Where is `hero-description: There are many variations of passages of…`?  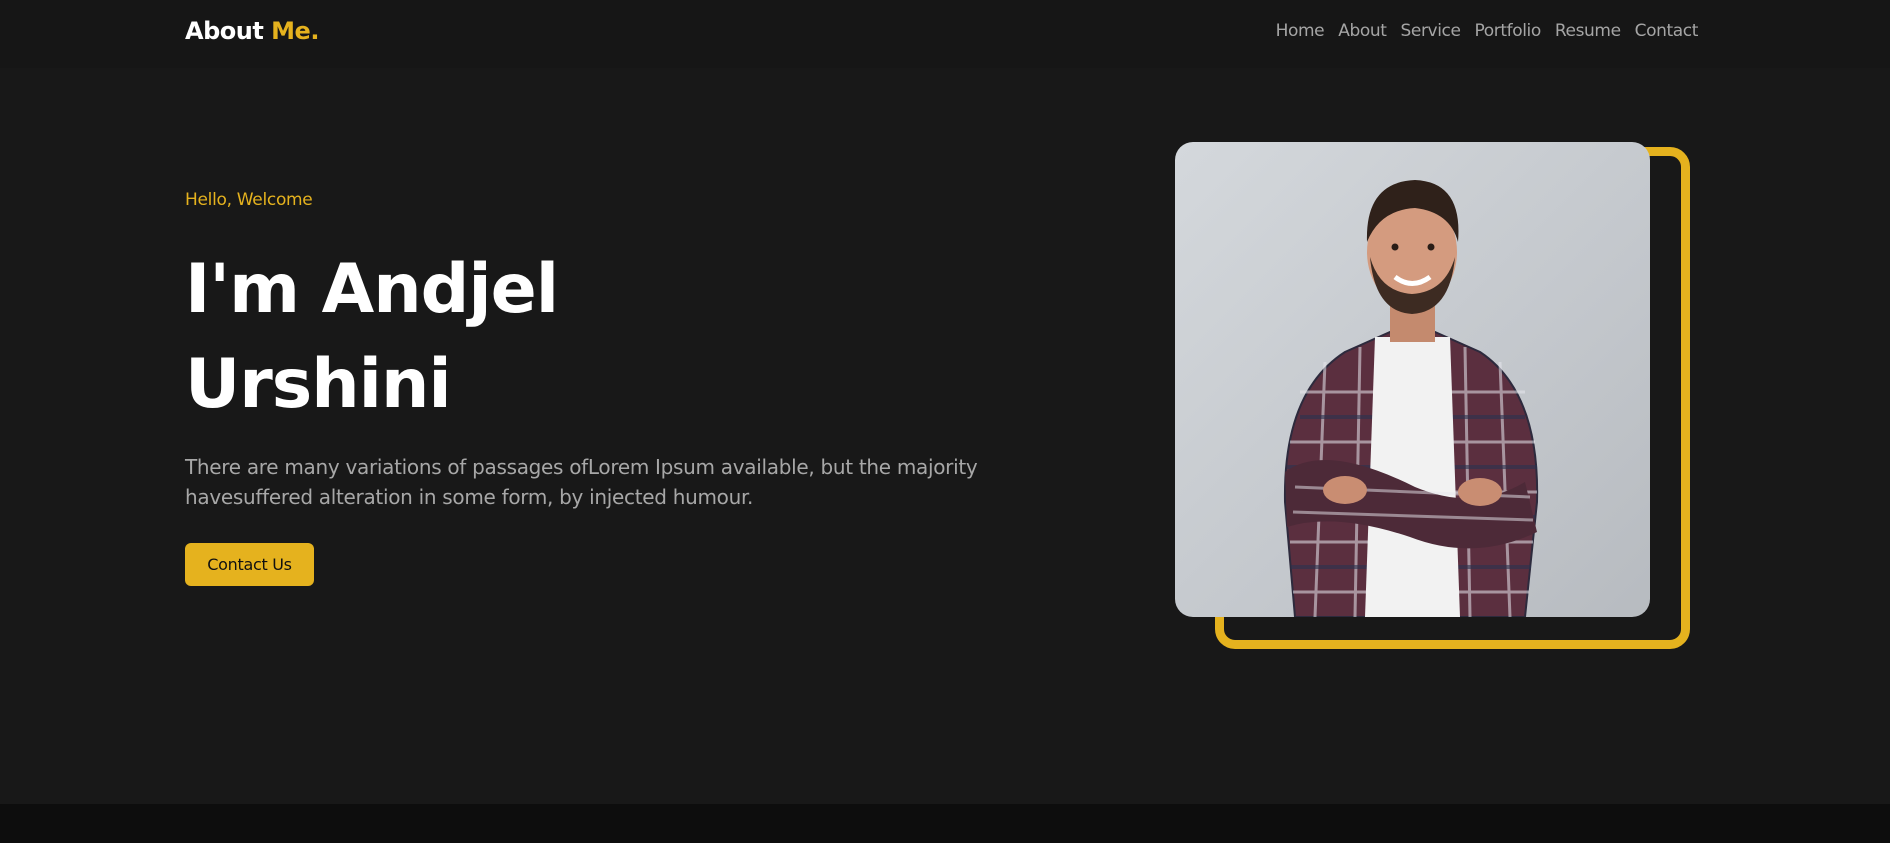 hero-description: There are many variations of passages of… is located at coordinates (600, 482).